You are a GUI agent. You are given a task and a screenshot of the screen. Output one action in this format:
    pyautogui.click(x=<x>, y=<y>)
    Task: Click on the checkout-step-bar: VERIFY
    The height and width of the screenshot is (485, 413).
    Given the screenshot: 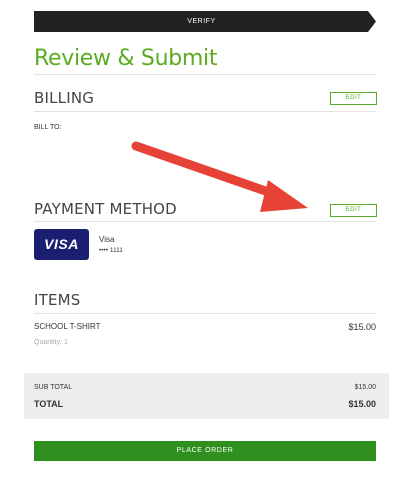 What is the action you would take?
    pyautogui.click(x=205, y=21)
    